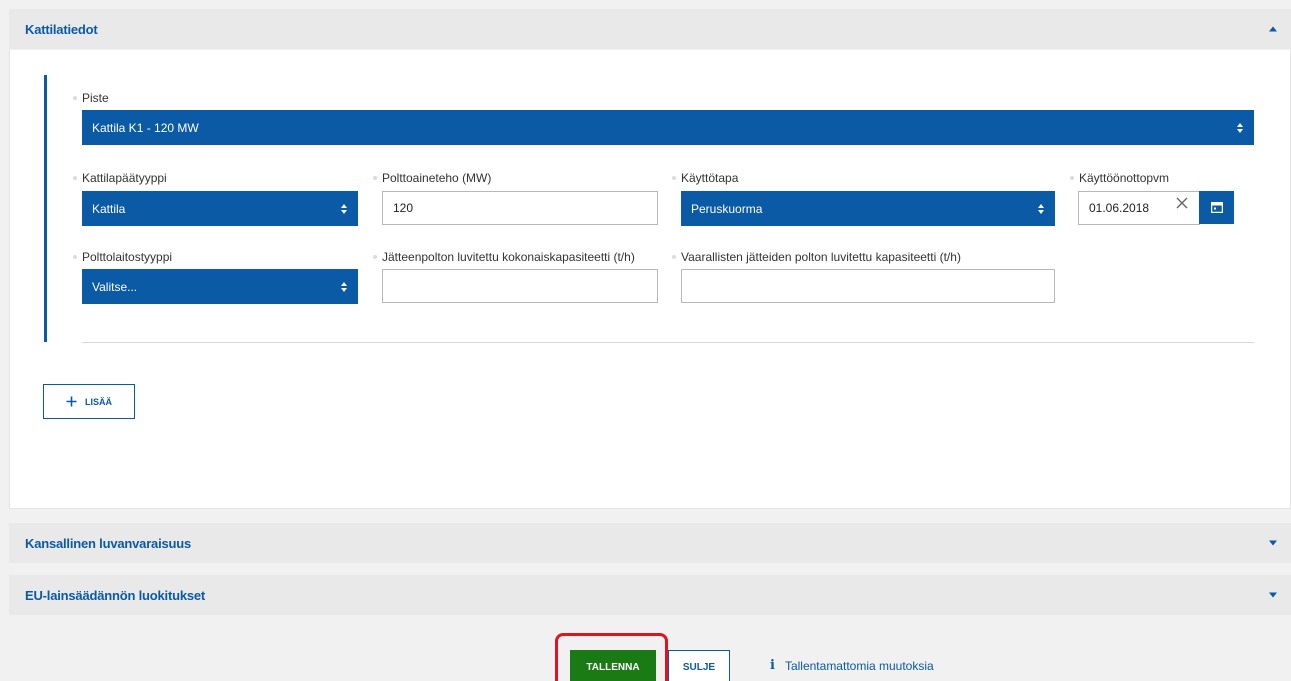  What do you see at coordinates (868, 208) in the screenshot?
I see `kayttotapa-select: Peruskuorma` at bounding box center [868, 208].